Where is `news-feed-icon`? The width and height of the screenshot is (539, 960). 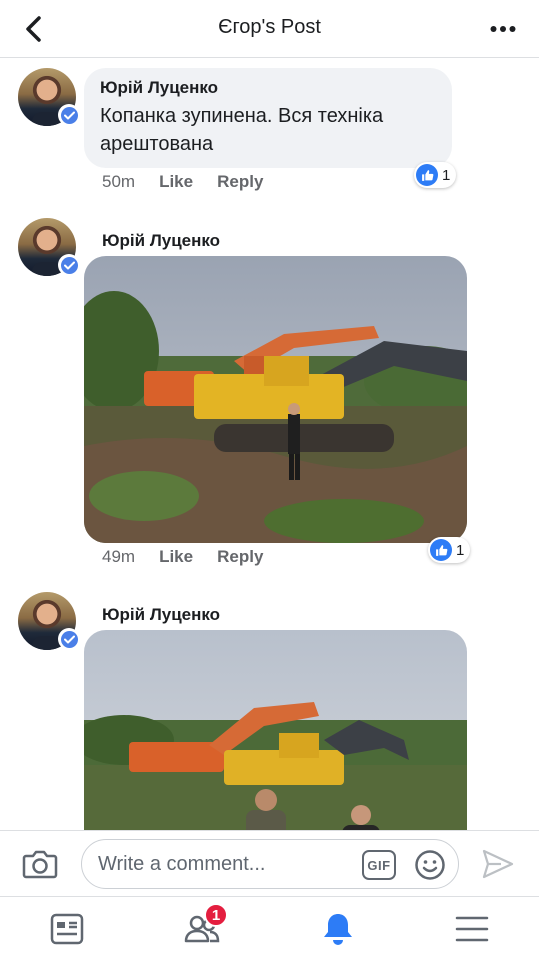
news-feed-icon is located at coordinates (67, 929).